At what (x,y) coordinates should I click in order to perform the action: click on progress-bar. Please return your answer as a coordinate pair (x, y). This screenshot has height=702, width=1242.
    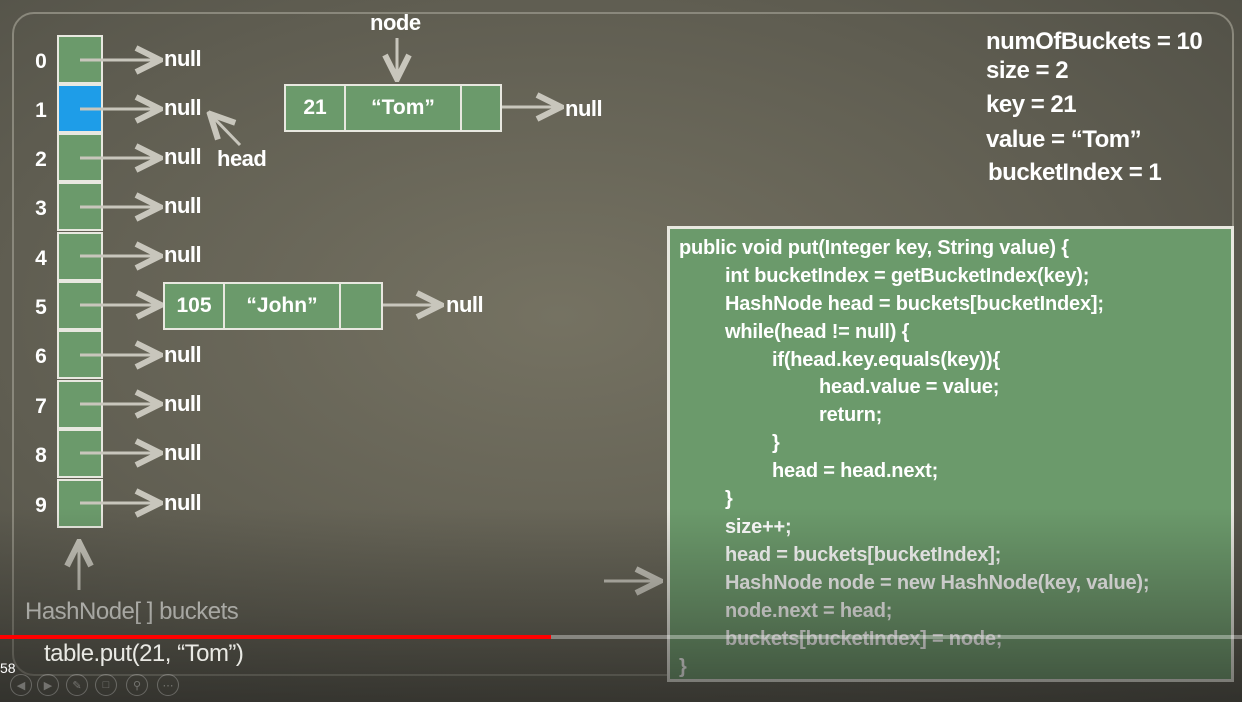
    Looking at the image, I should click on (621, 637).